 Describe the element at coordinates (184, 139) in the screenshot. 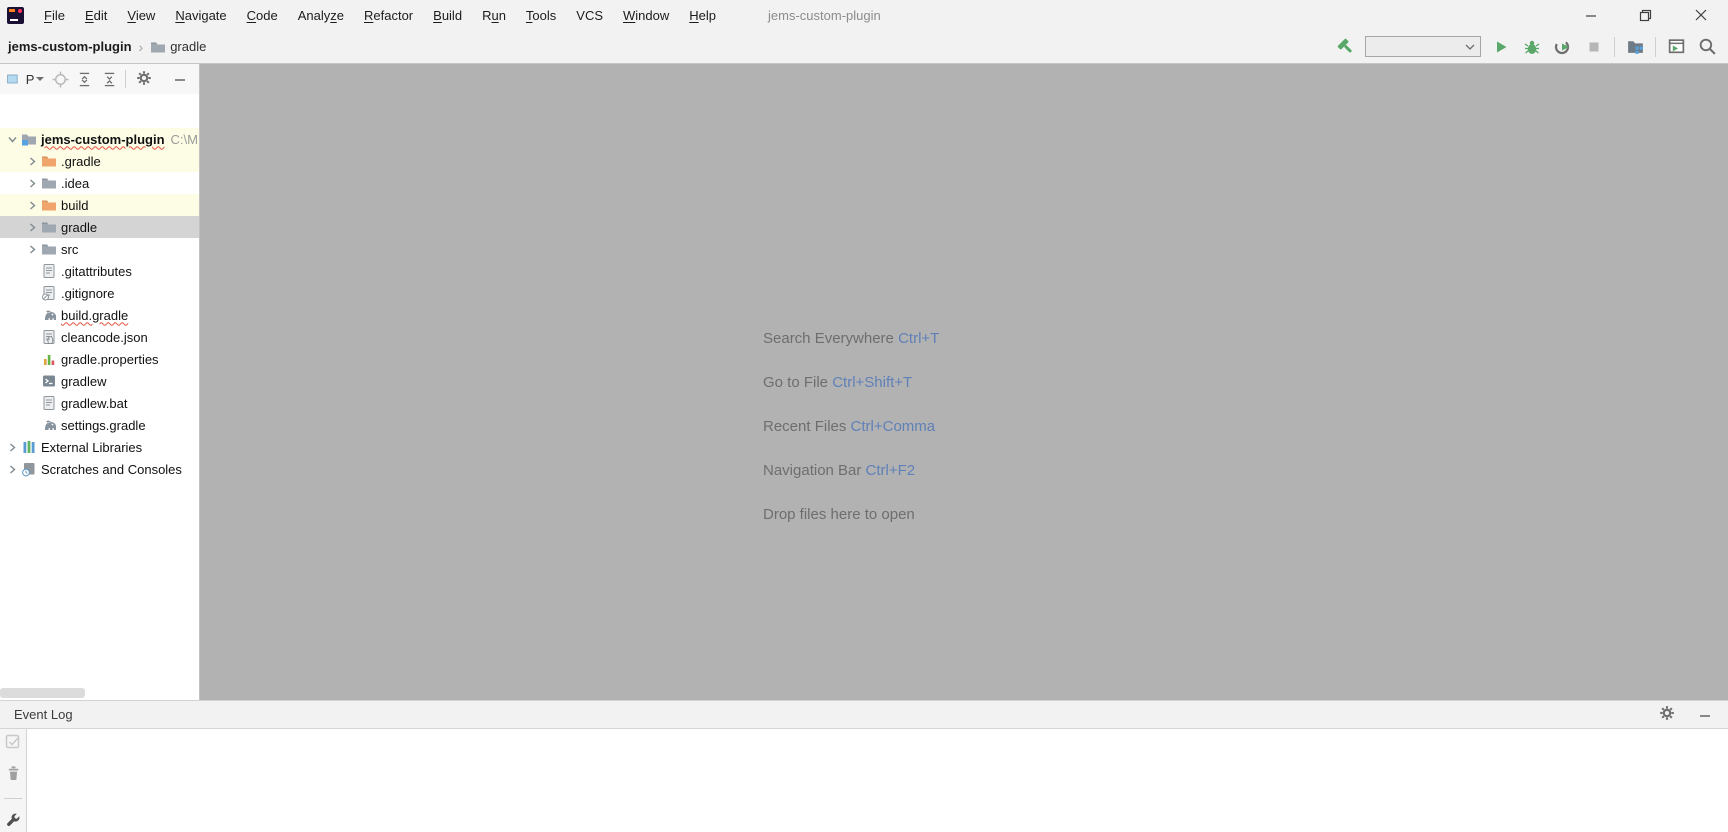

I see `tree-item-path: C:\M` at that location.